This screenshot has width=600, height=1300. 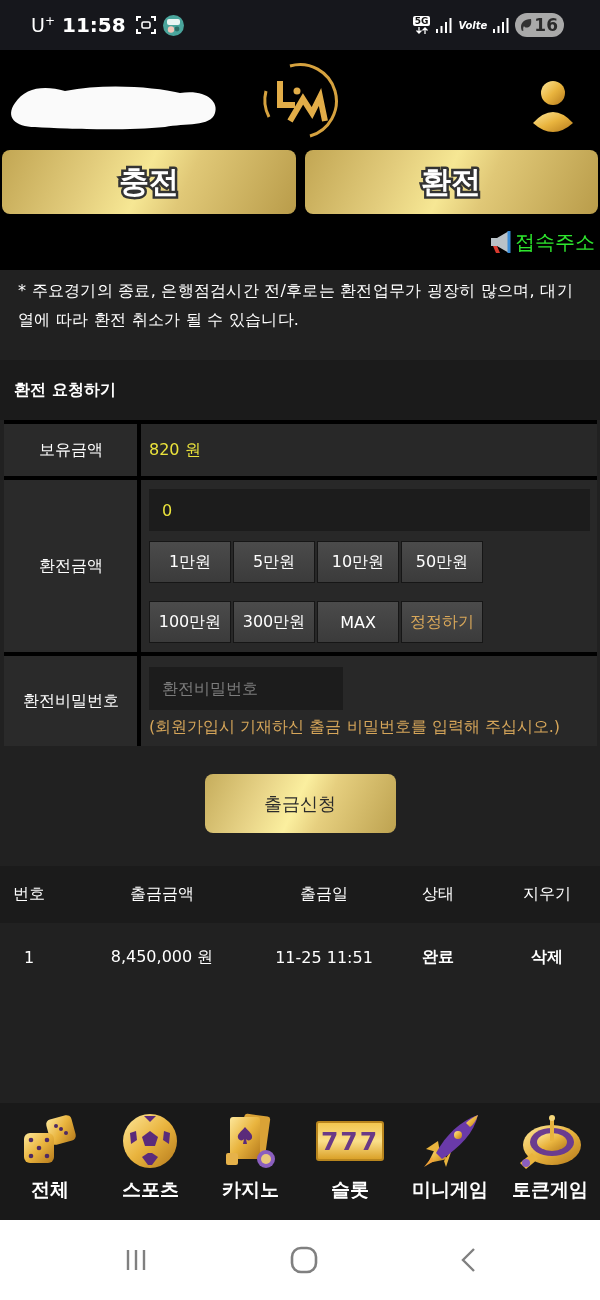 What do you see at coordinates (358, 562) in the screenshot?
I see `amount-button: 10만원` at bounding box center [358, 562].